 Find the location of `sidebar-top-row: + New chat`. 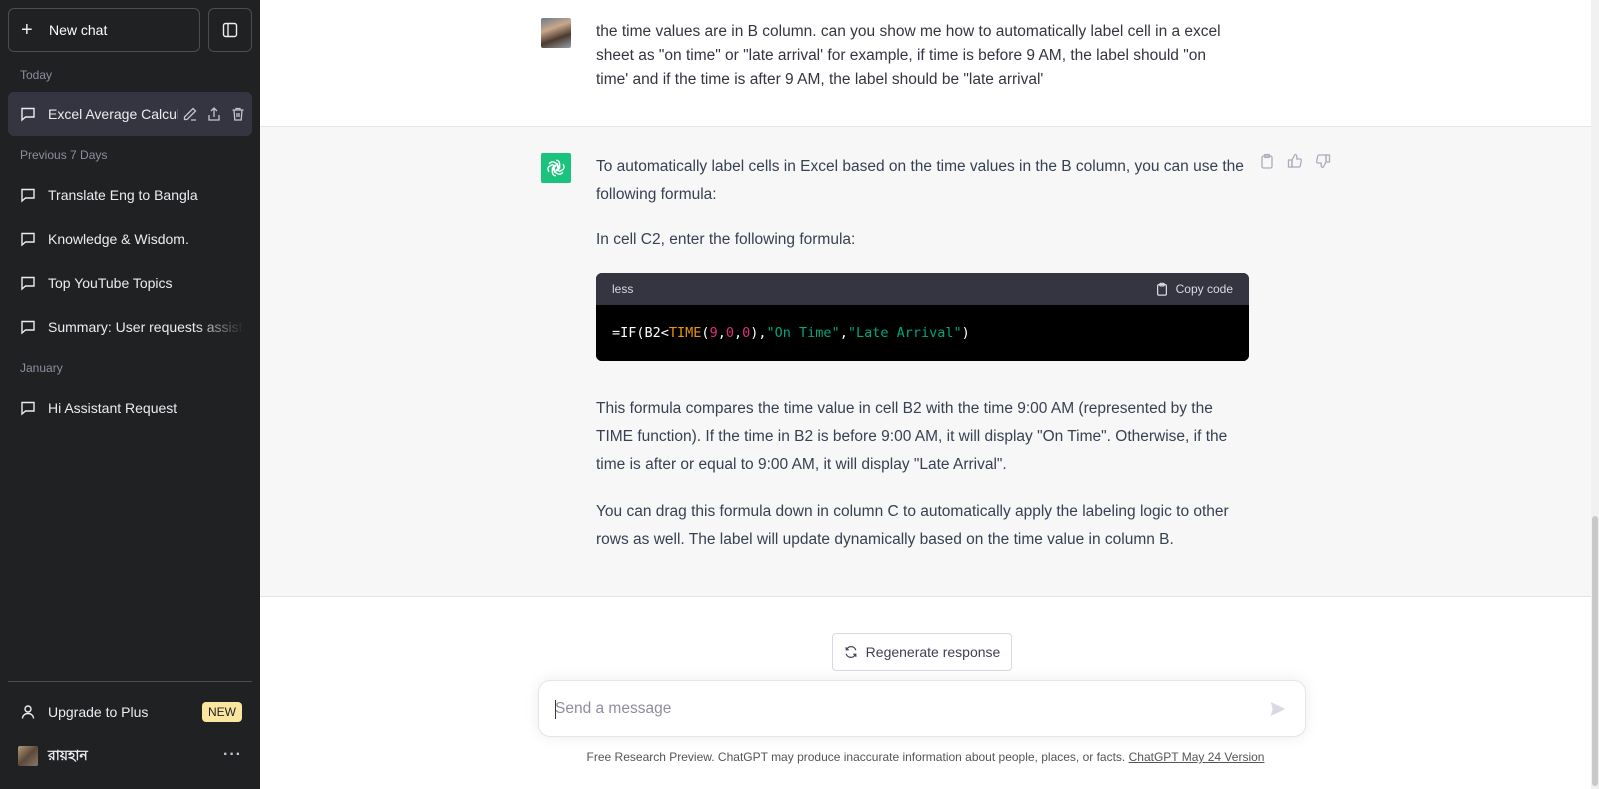

sidebar-top-row: + New chat is located at coordinates (130, 30).